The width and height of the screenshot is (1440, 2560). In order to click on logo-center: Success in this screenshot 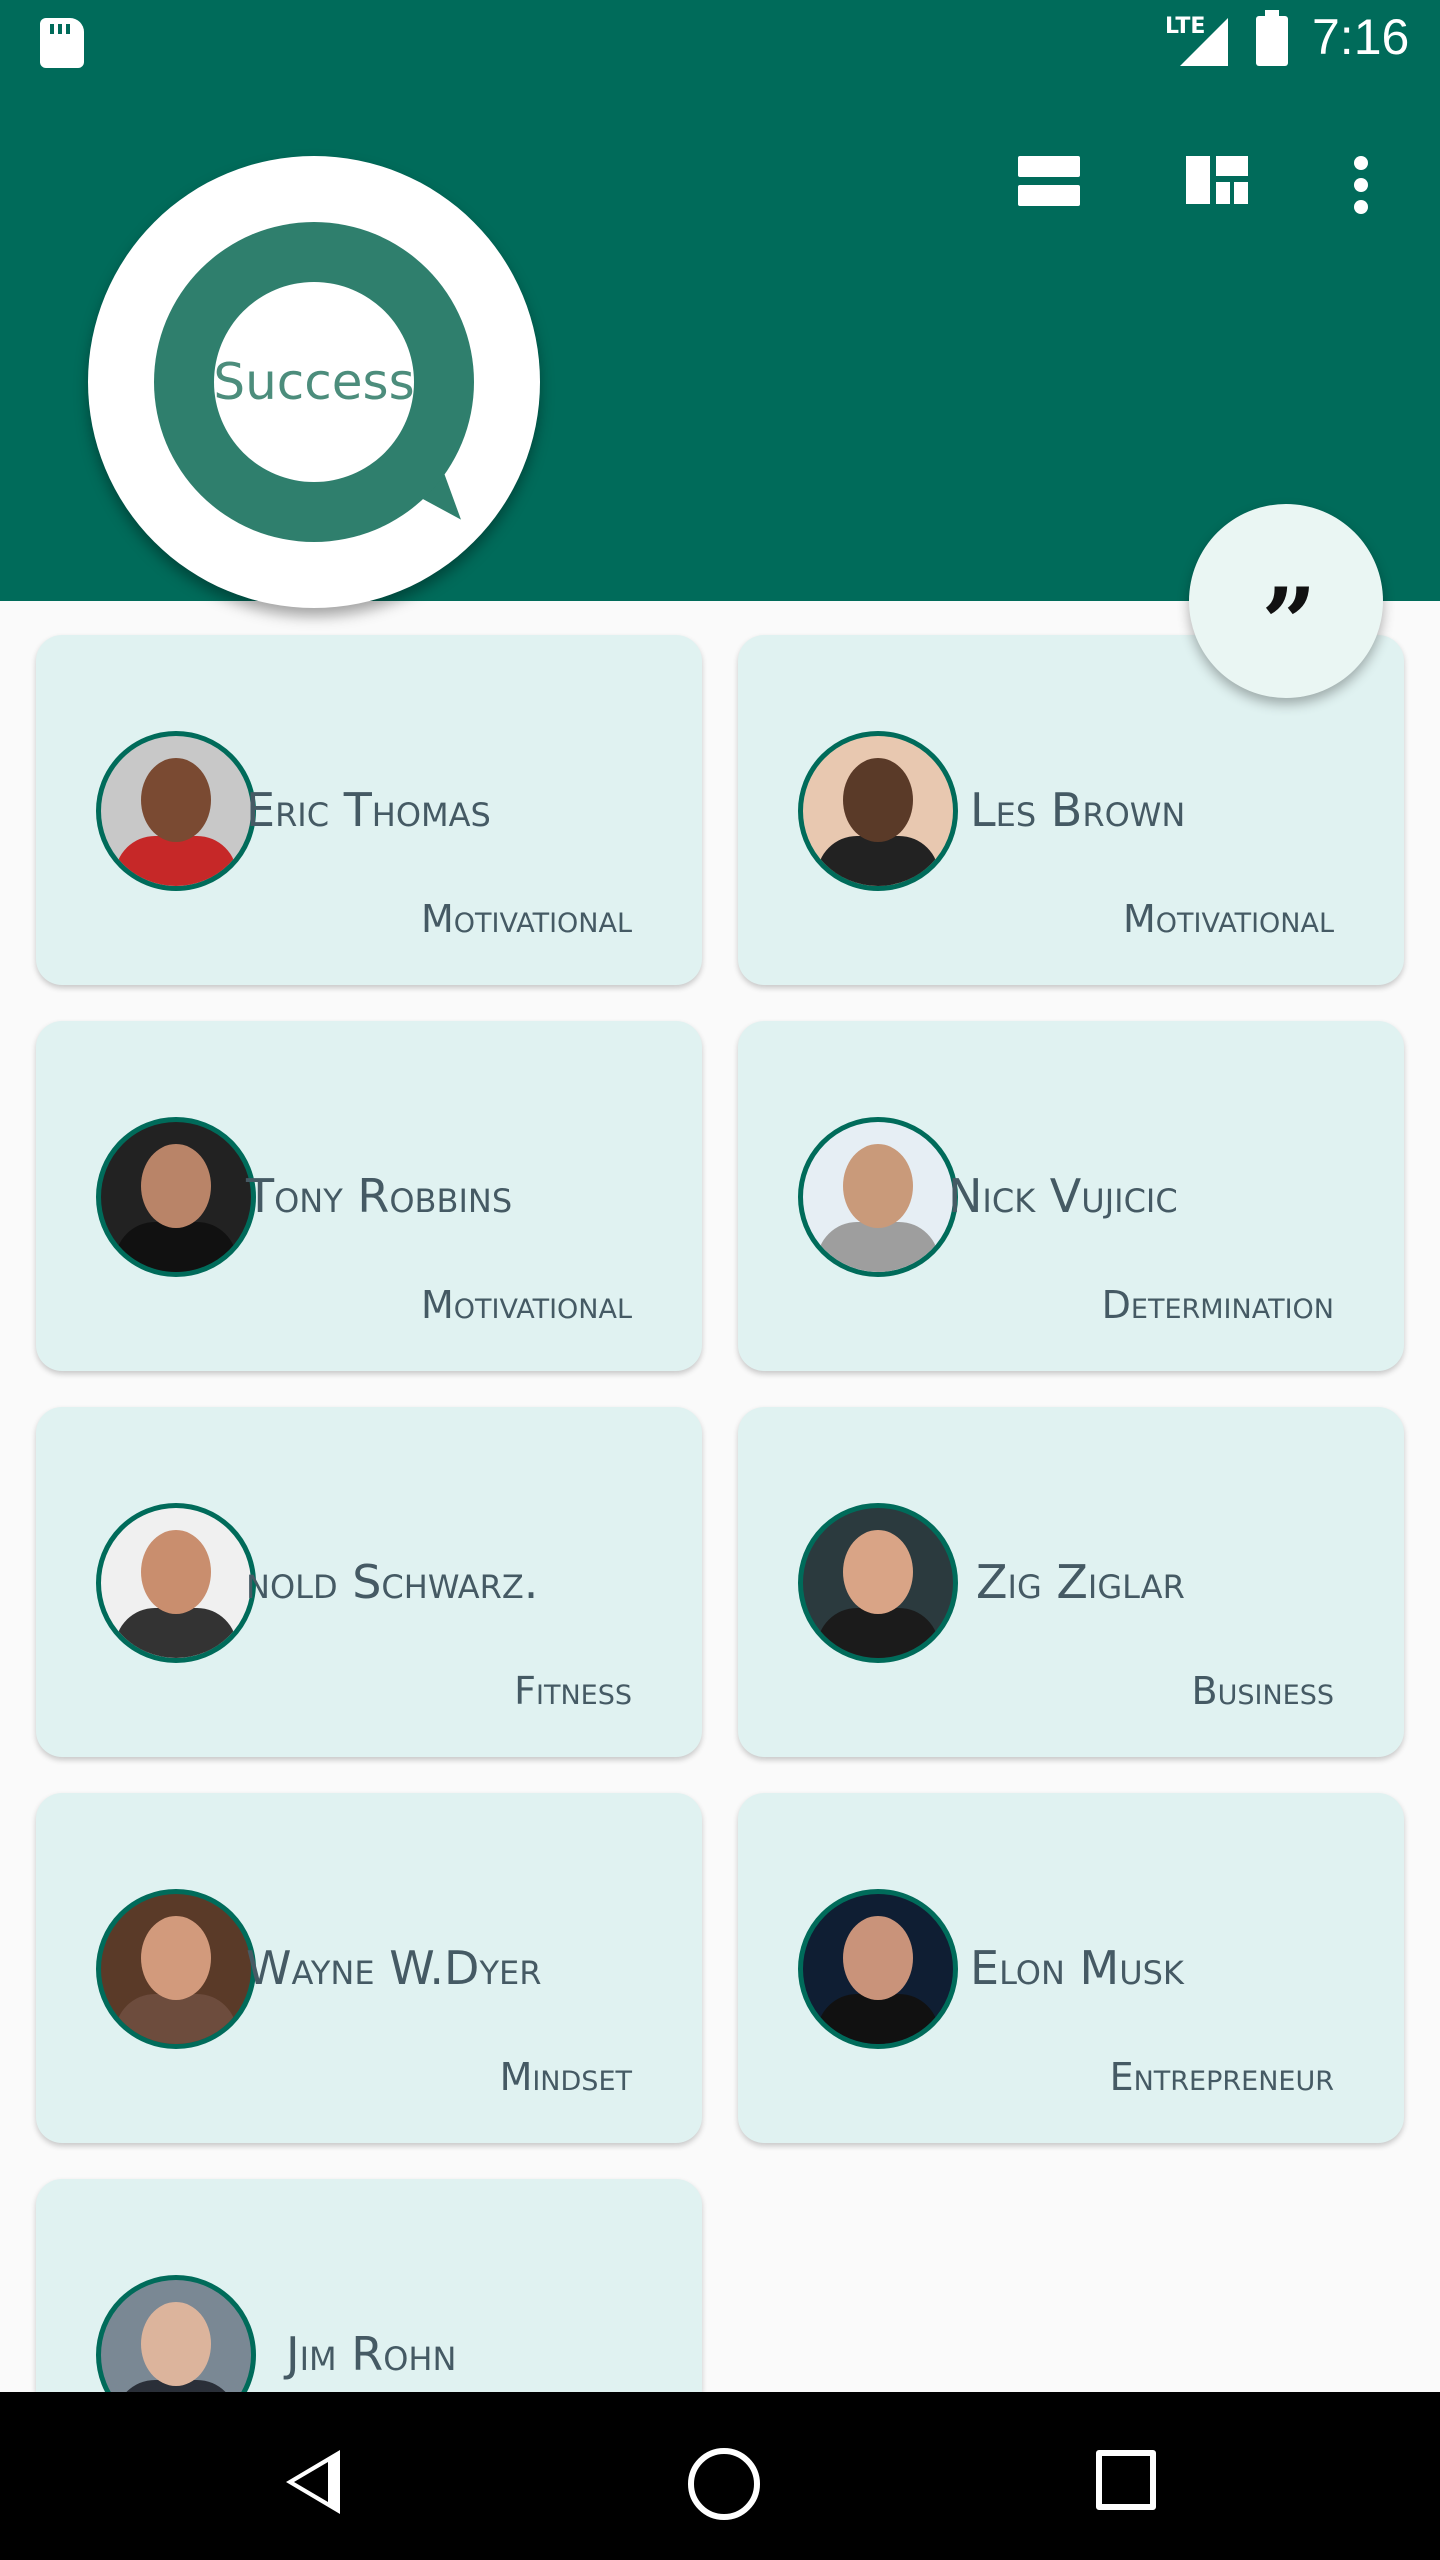, I will do `click(314, 382)`.